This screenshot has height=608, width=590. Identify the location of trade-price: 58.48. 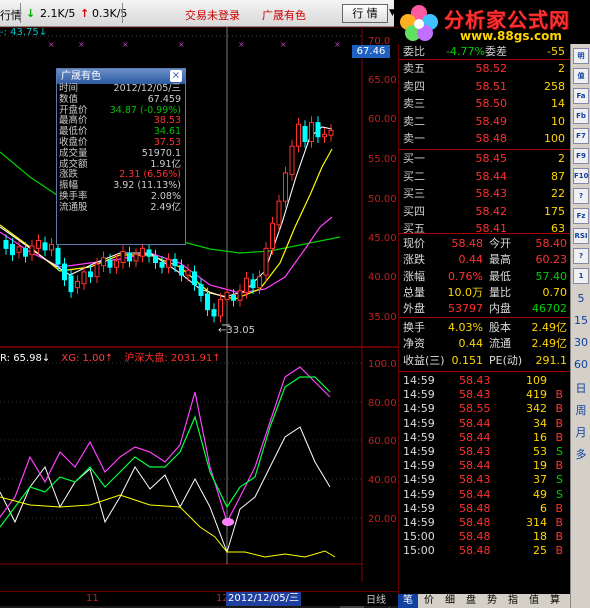
(475, 508).